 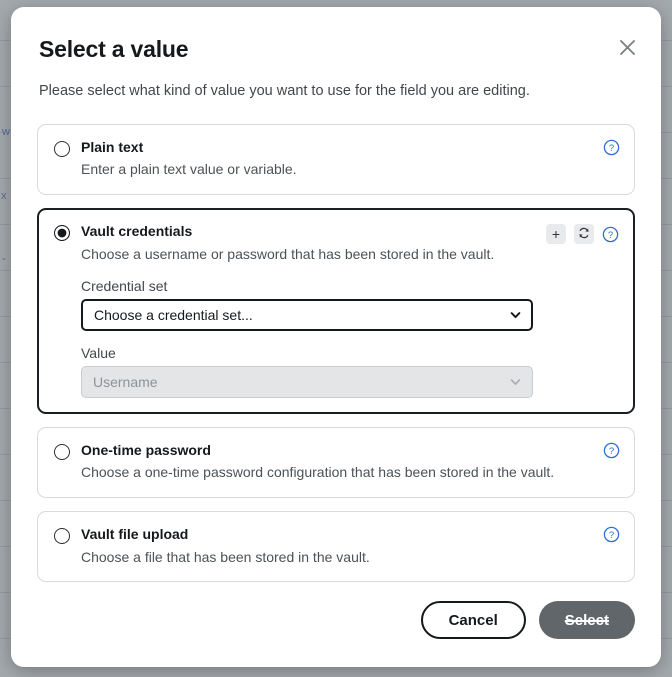 What do you see at coordinates (124, 285) in the screenshot?
I see `credential-set-label: Credential set` at bounding box center [124, 285].